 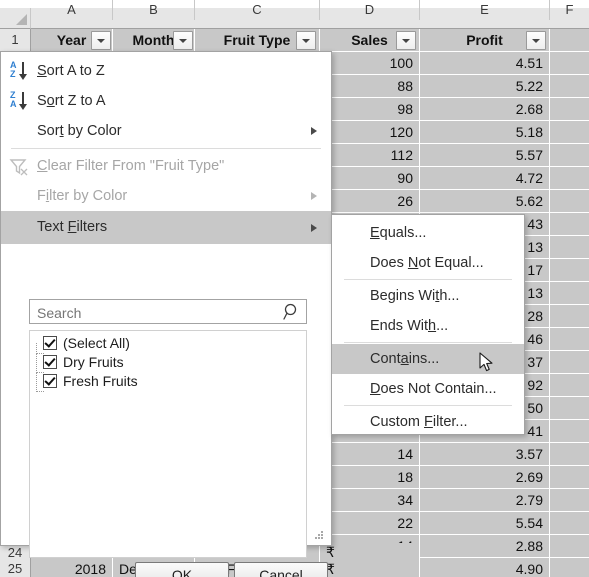 I want to click on column-header-d: D, so click(x=370, y=10).